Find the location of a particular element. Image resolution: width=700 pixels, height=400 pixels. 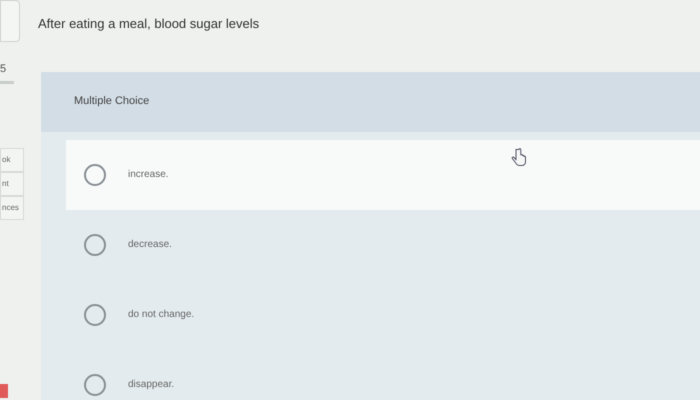

option-label: do not change. is located at coordinates (161, 315).